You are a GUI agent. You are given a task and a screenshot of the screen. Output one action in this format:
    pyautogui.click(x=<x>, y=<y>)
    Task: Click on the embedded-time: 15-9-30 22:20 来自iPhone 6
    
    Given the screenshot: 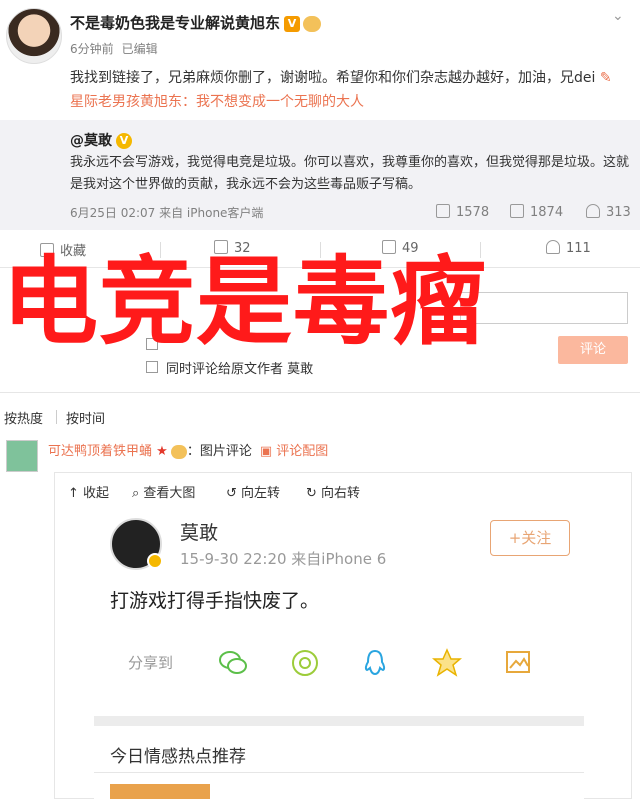 What is the action you would take?
    pyautogui.click(x=283, y=559)
    